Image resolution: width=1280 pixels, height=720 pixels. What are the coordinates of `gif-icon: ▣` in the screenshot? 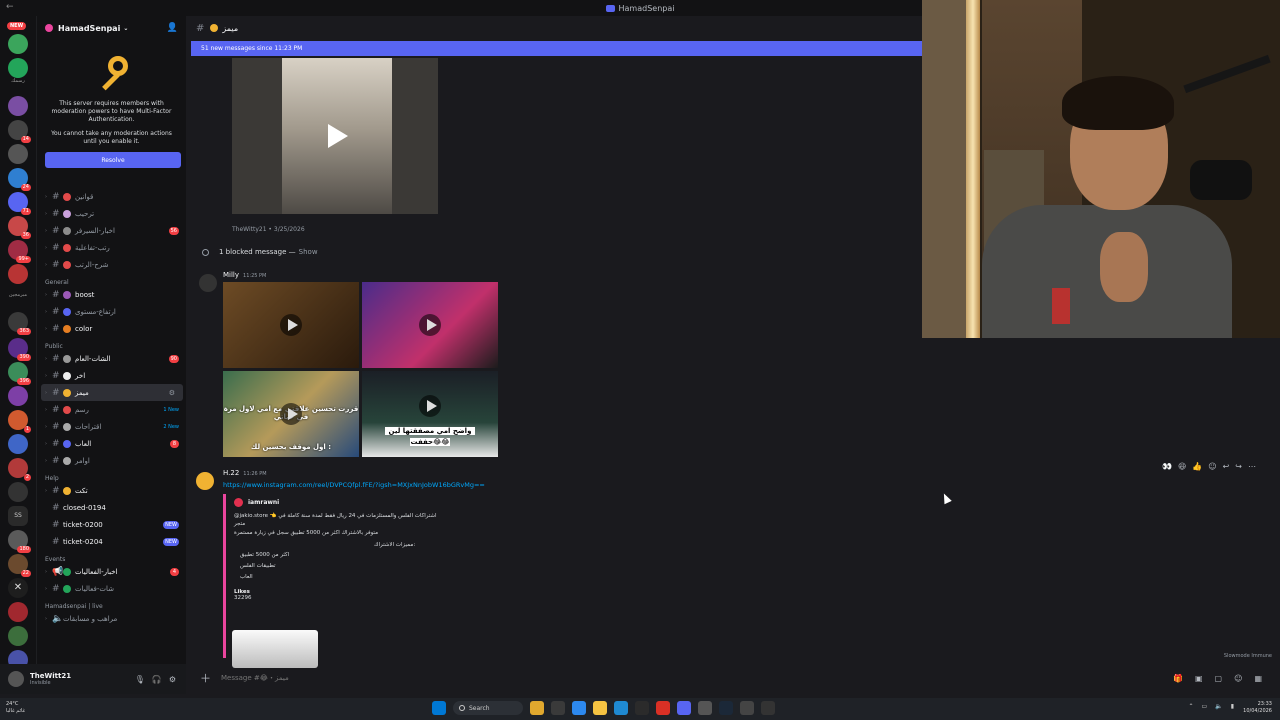 It's located at (1199, 678).